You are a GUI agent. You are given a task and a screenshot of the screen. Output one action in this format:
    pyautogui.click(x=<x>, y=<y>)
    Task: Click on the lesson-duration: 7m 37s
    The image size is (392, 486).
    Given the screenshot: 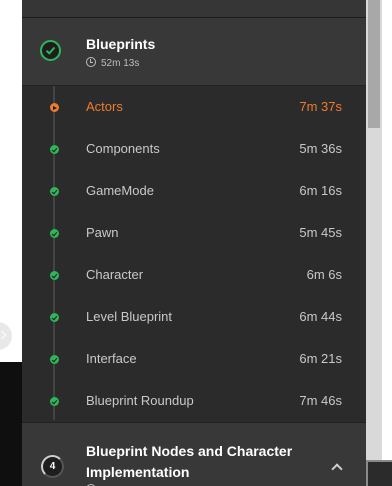 What is the action you would take?
    pyautogui.click(x=320, y=106)
    